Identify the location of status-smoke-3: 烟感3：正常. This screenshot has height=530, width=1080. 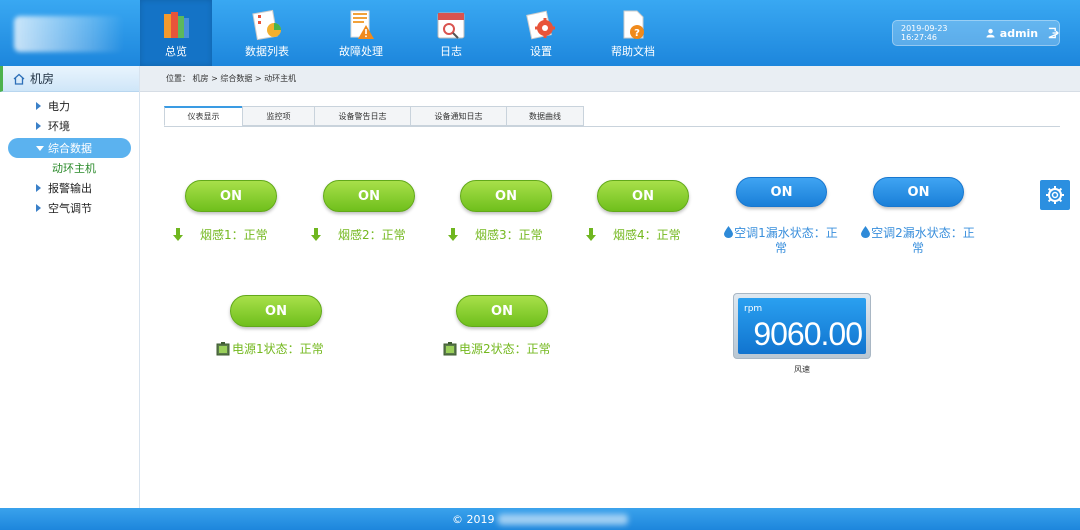
(495, 234).